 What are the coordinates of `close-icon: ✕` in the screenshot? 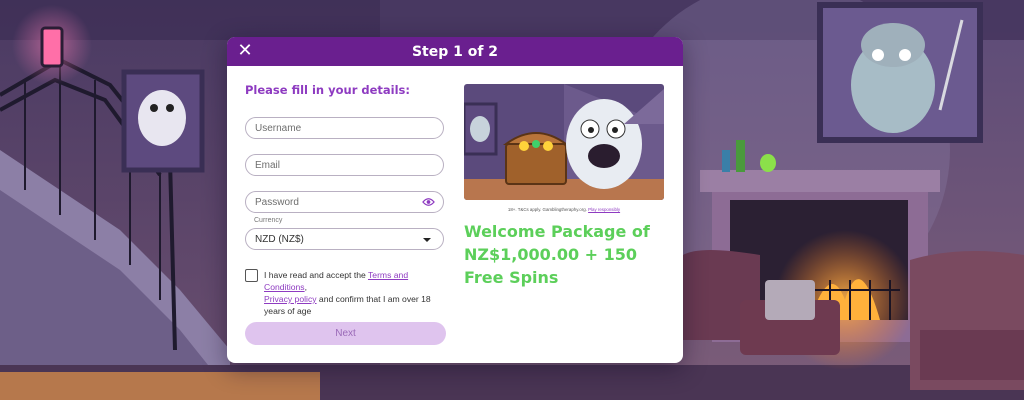 It's located at (245, 51).